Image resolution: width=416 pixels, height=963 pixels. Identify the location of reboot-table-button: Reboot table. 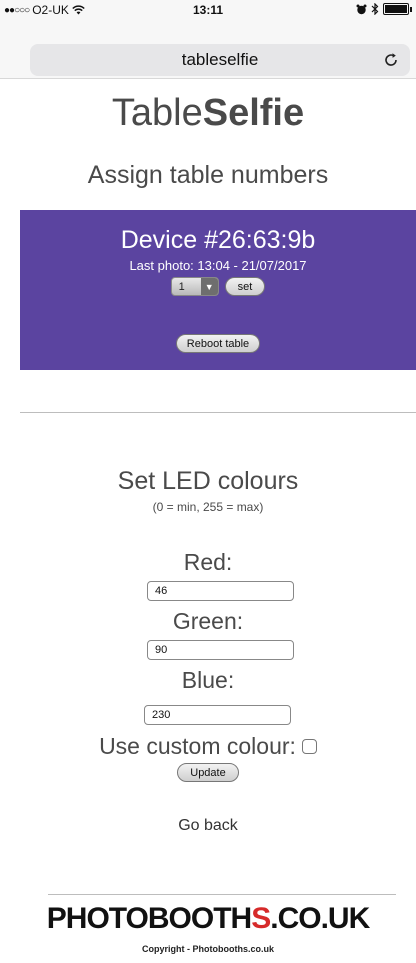
(218, 343).